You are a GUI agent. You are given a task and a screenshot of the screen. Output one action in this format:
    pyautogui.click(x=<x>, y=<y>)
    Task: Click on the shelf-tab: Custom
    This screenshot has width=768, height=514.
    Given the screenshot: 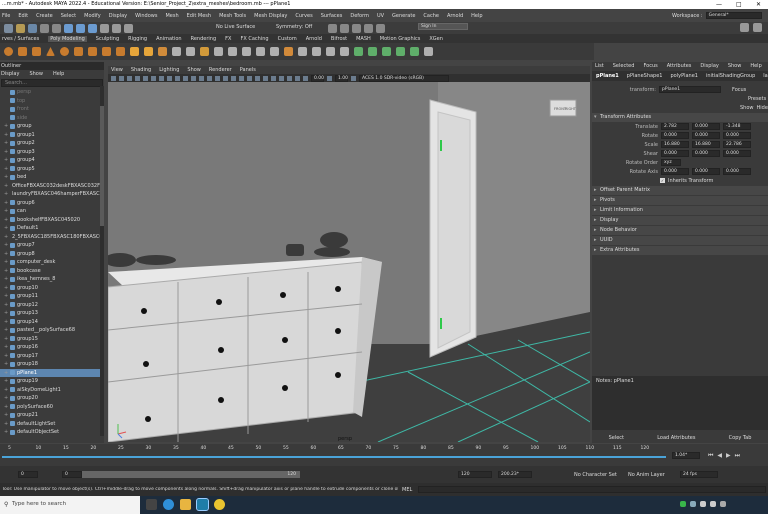 What is the action you would take?
    pyautogui.click(x=287, y=39)
    